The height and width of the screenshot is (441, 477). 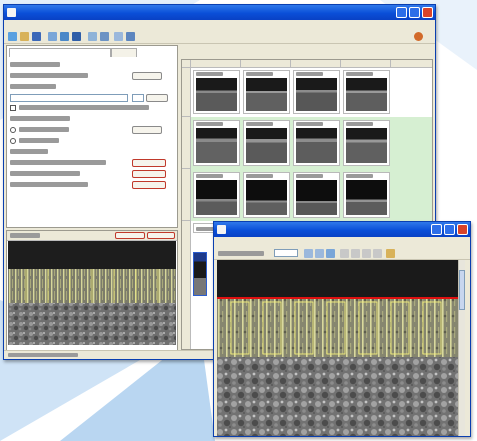 I want to click on image-toolbar, so click(x=342, y=253).